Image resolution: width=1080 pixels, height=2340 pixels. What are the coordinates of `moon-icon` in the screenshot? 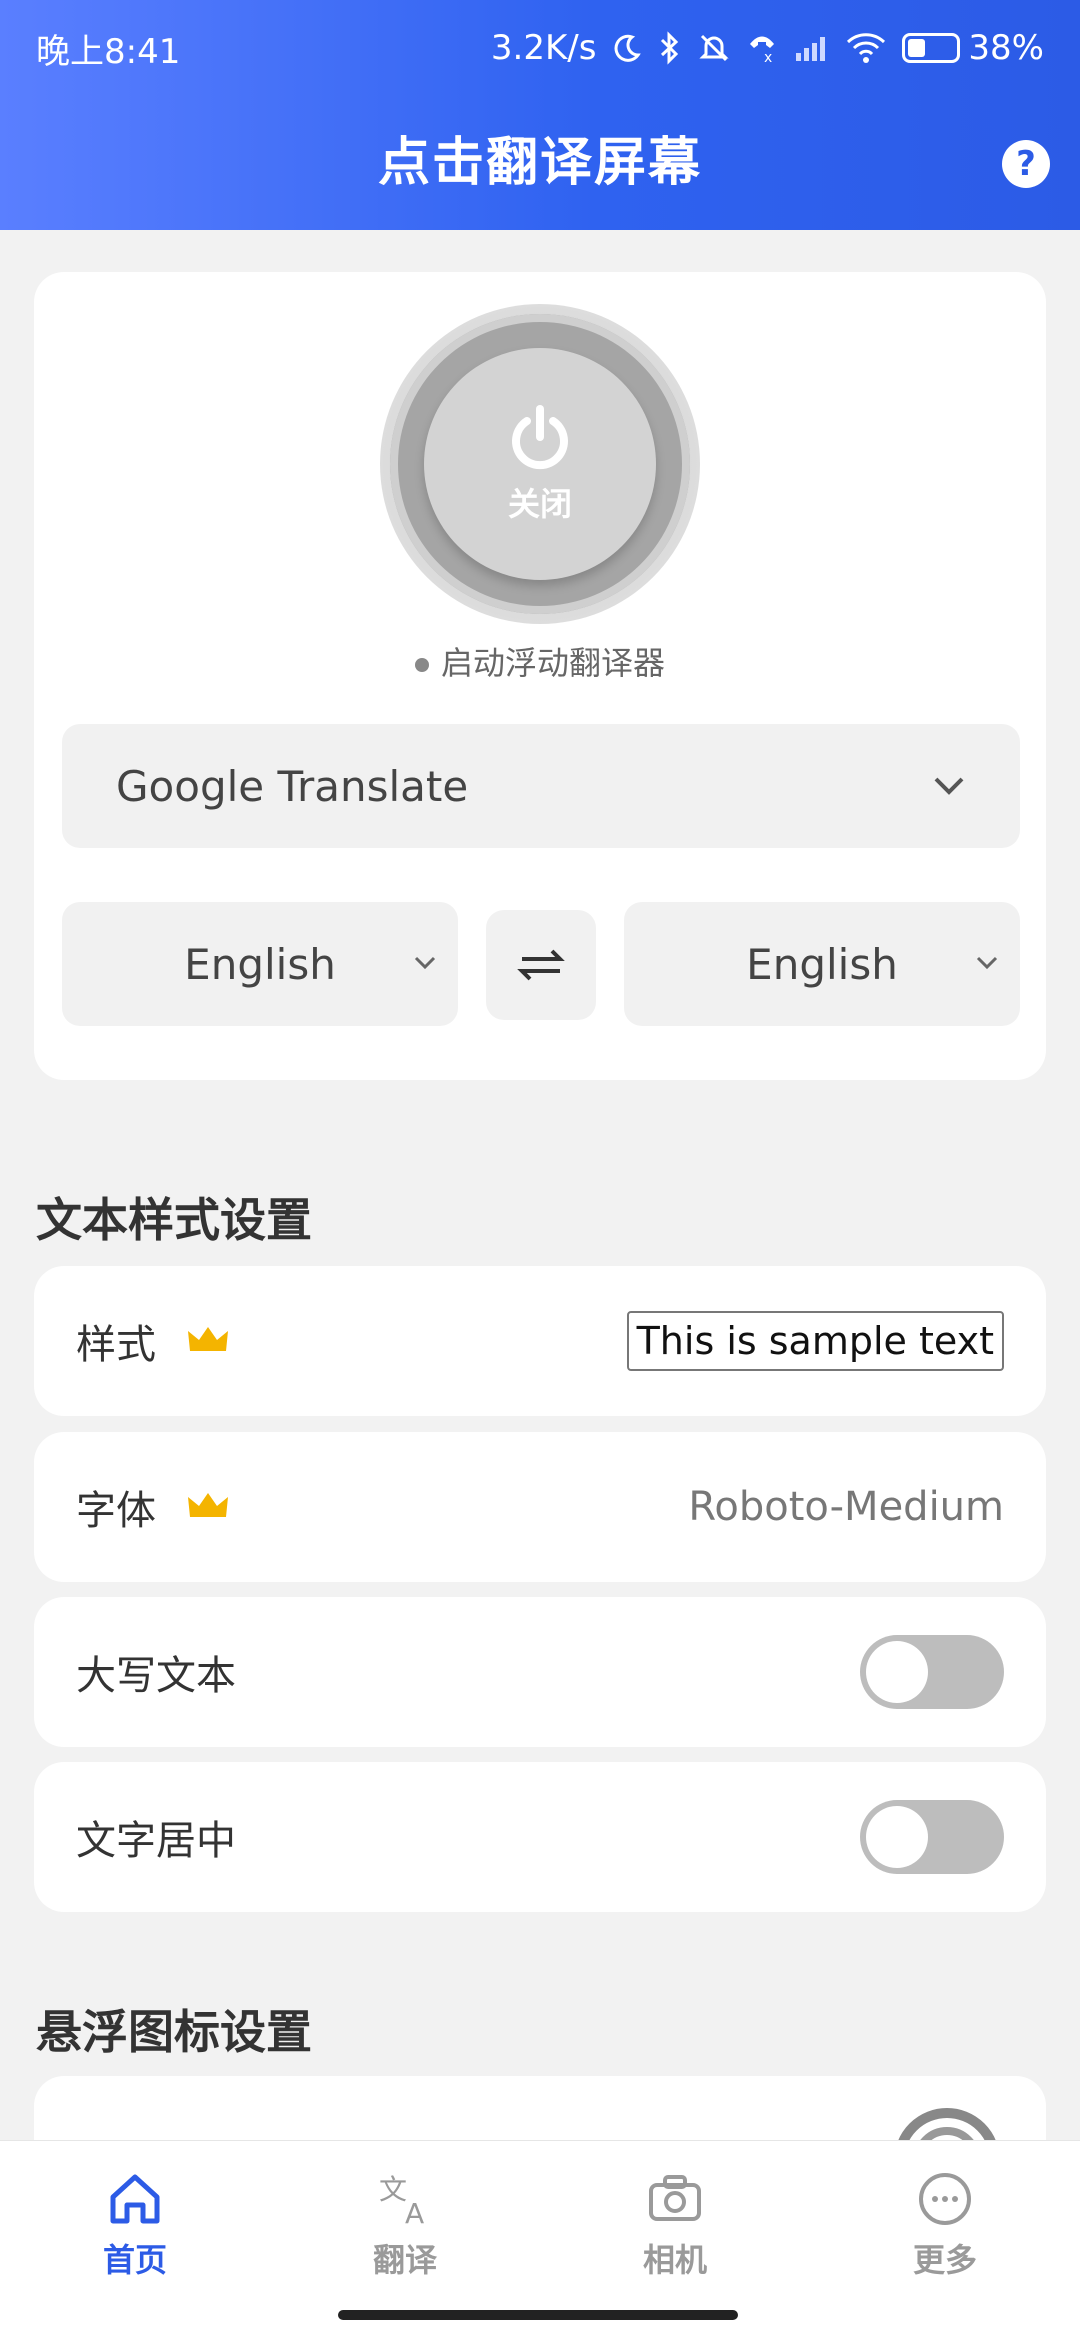 It's located at (628, 48).